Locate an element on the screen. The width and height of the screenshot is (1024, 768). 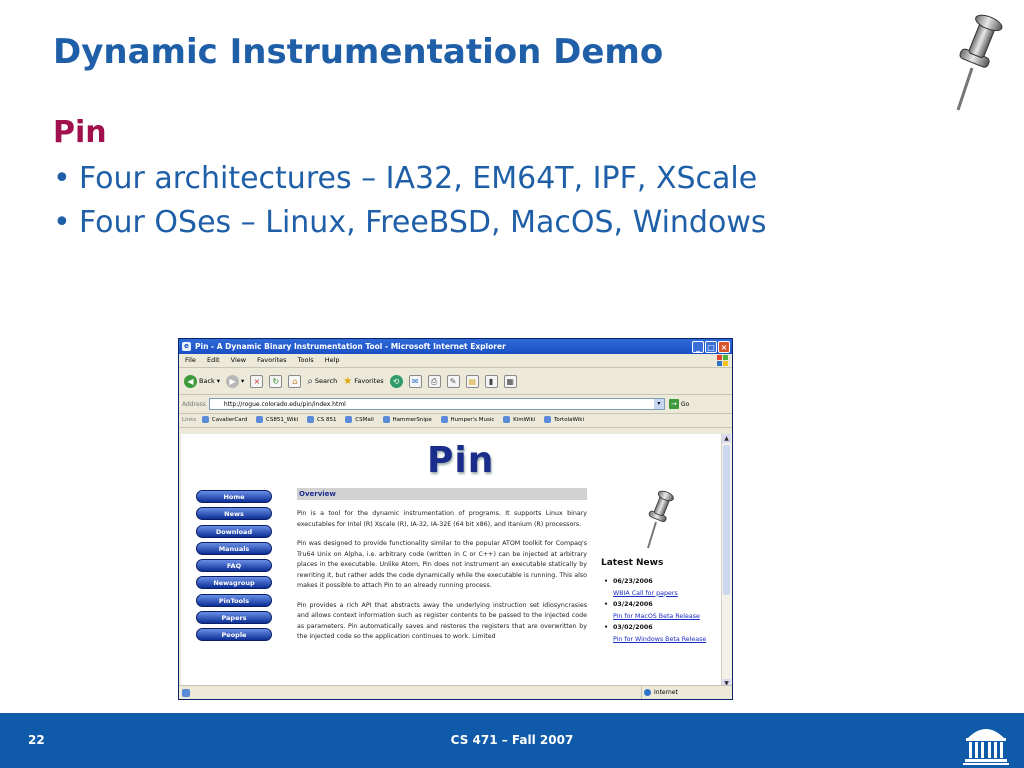
ie-search-icon: ⌕ is located at coordinates (310, 381).